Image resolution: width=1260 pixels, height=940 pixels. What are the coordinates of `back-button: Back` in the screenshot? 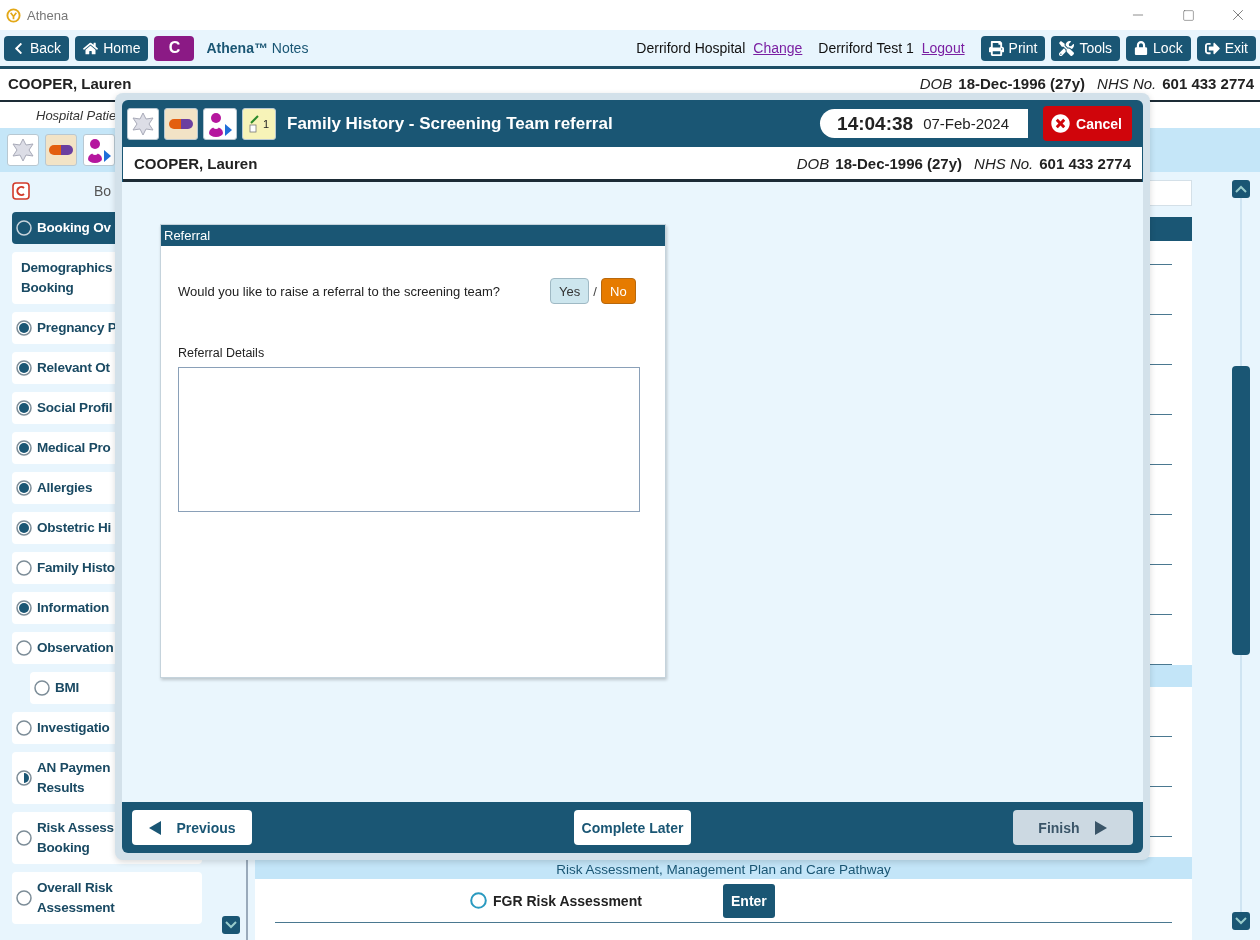 It's located at (37, 48).